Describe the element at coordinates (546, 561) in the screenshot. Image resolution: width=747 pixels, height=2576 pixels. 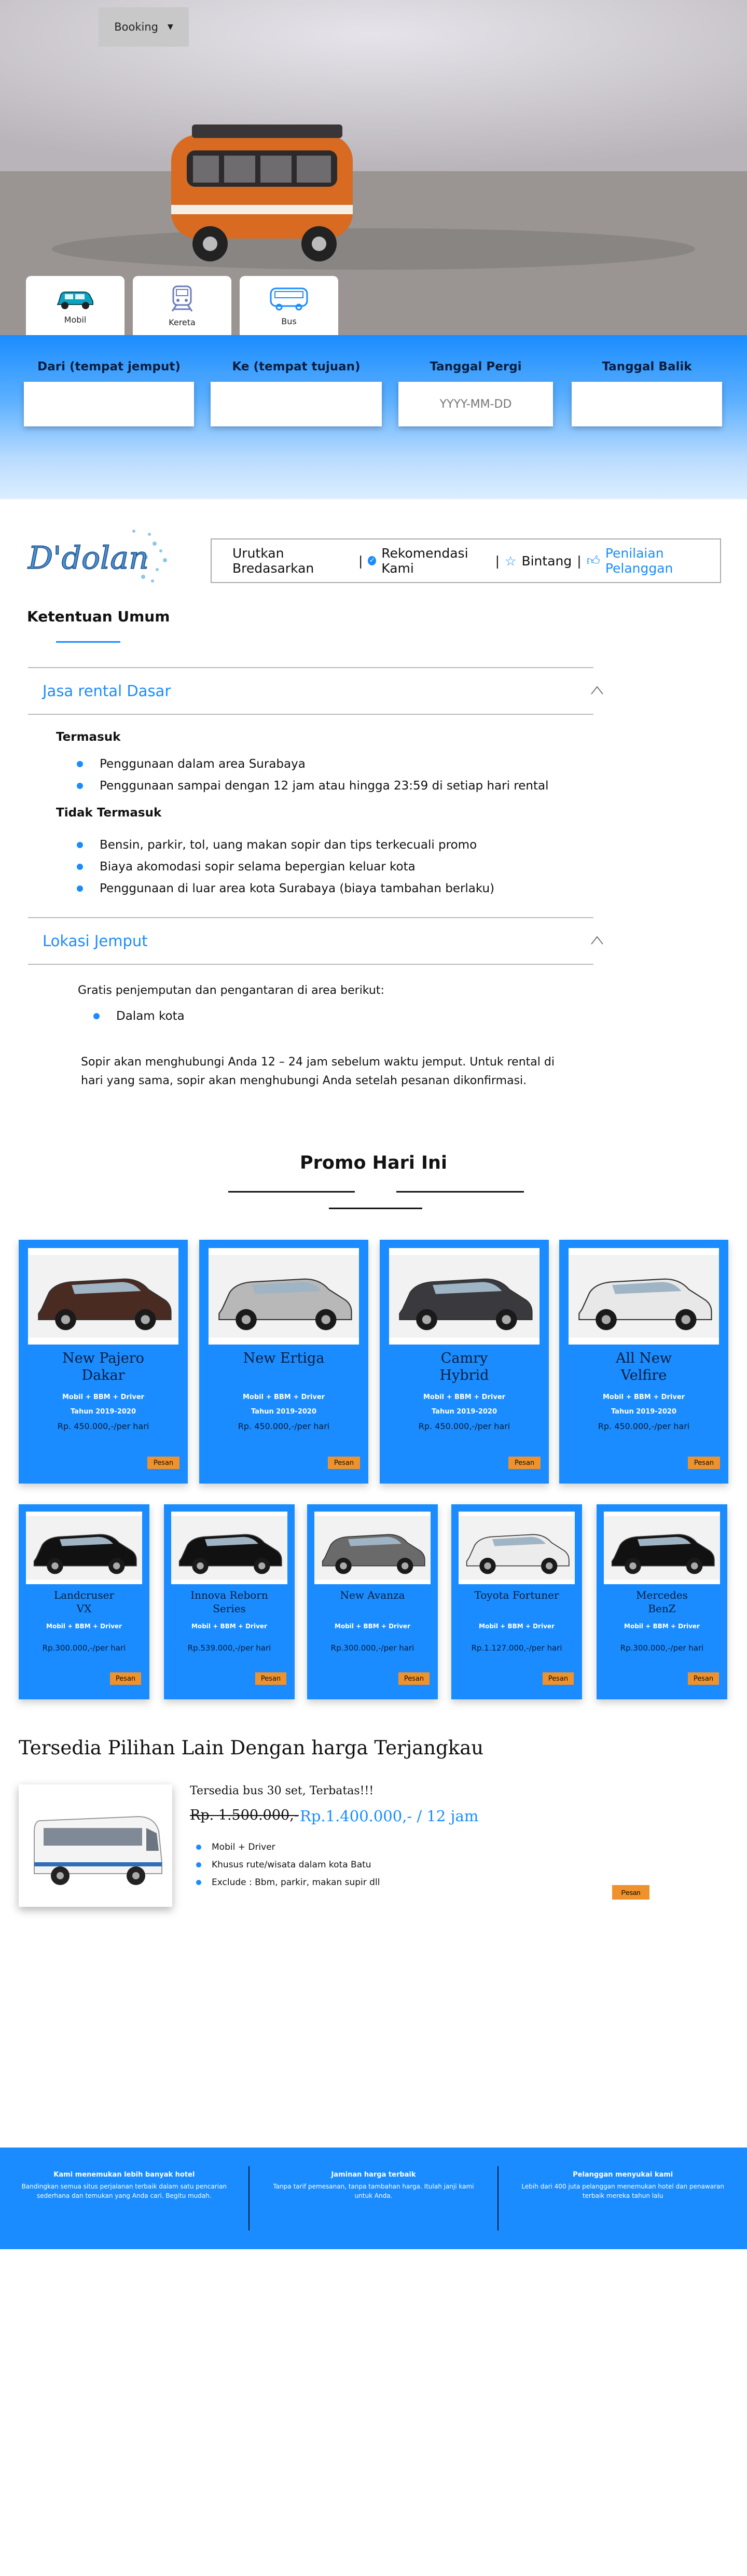
I see `sort-option-bintang: Bintang` at that location.